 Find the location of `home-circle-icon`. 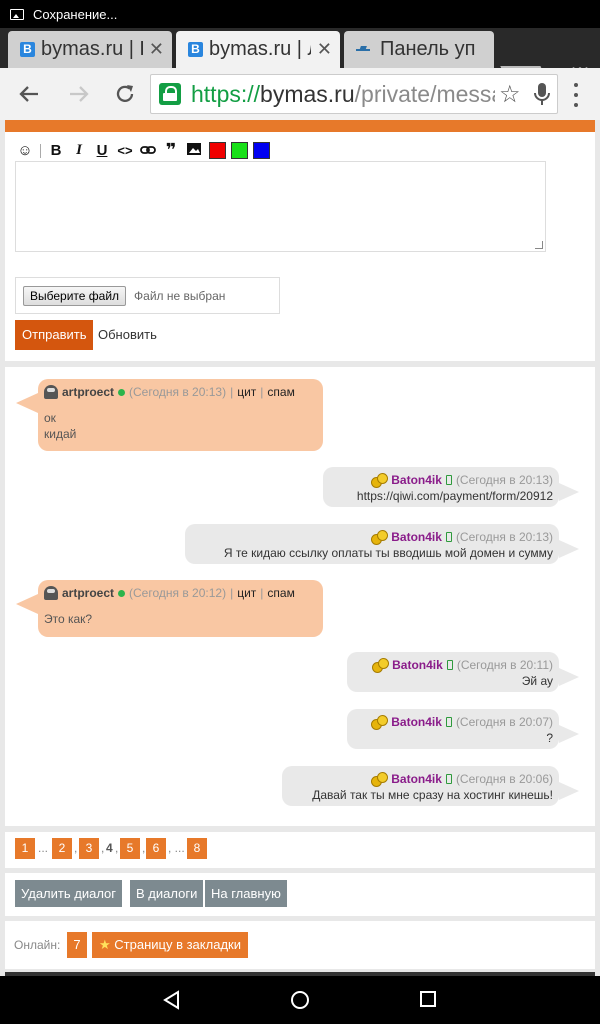

home-circle-icon is located at coordinates (300, 1000).